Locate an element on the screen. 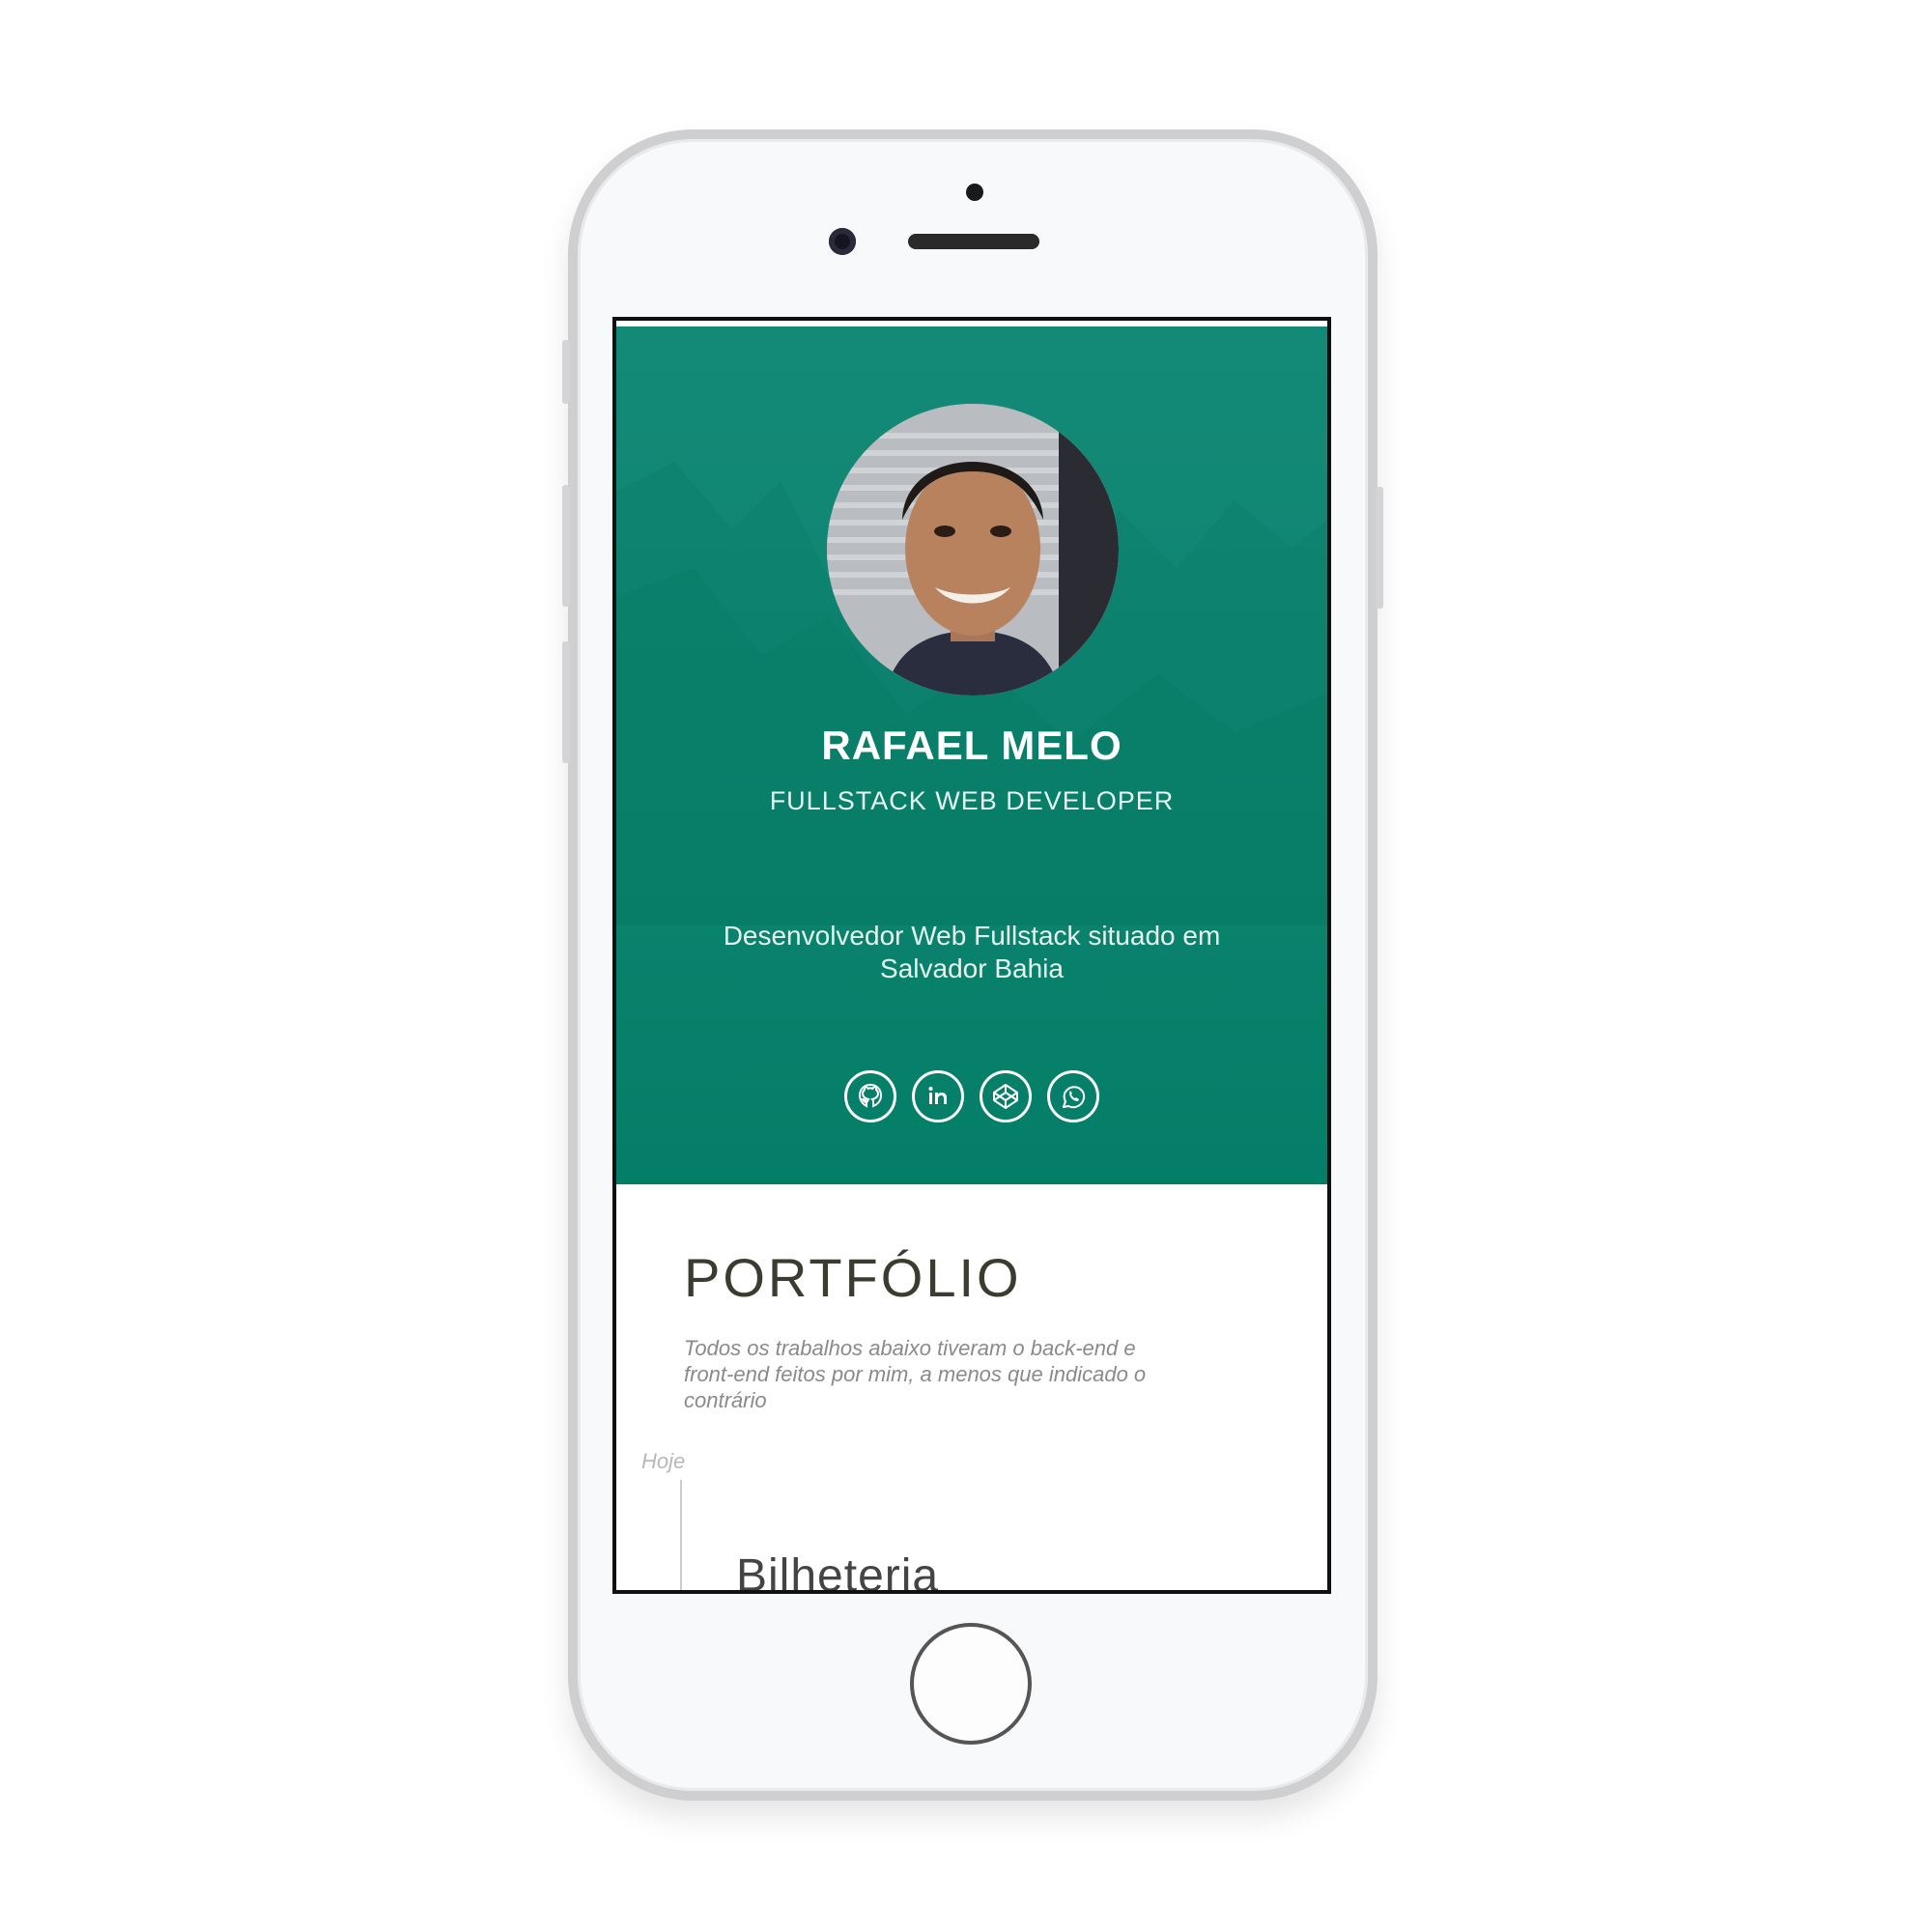 The height and width of the screenshot is (1932, 1932). timeline-label: Hoje is located at coordinates (663, 1461).